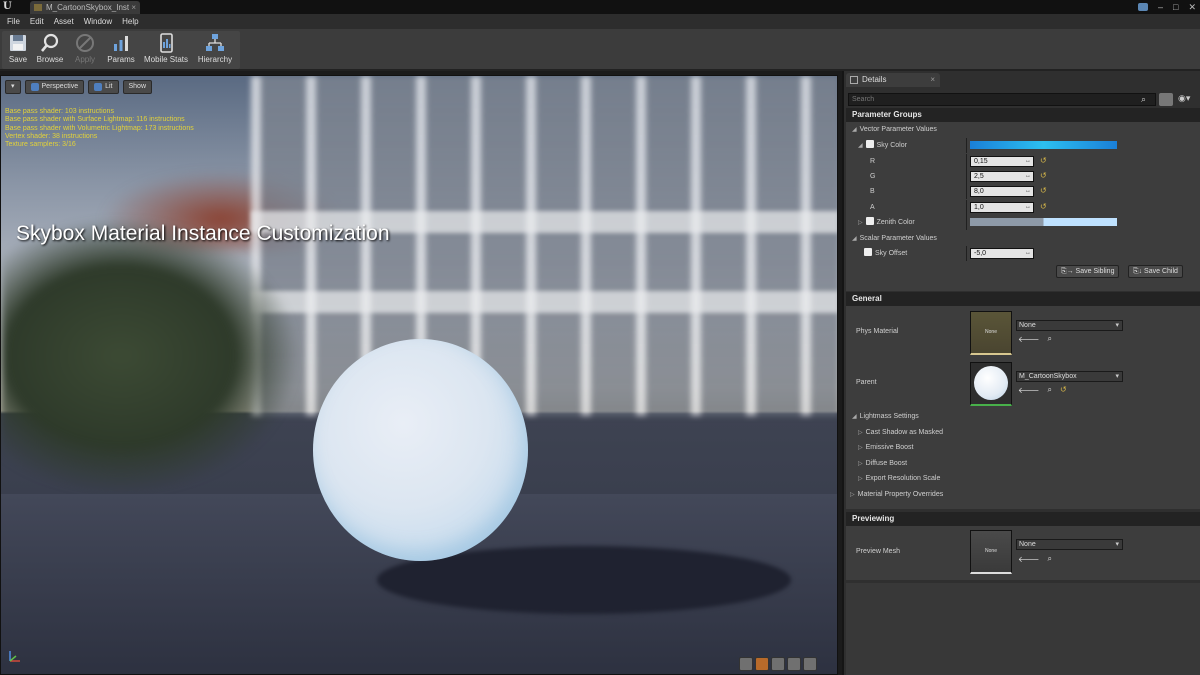  I want to click on menu-file: File, so click(13, 21).